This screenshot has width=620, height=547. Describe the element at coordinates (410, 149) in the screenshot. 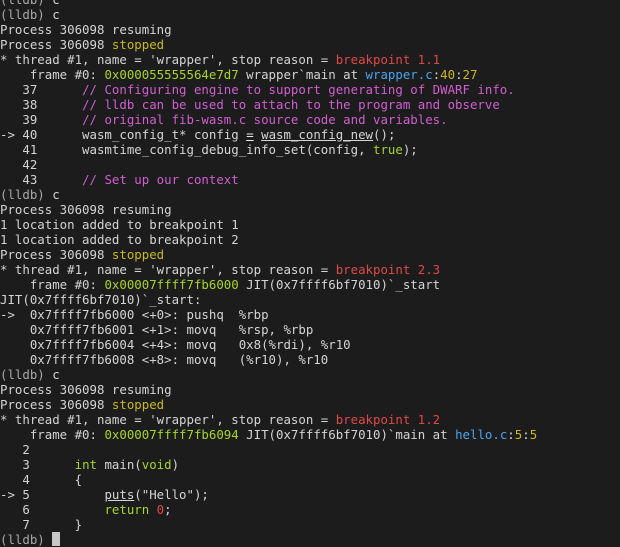

I see `terminal-text: );` at that location.